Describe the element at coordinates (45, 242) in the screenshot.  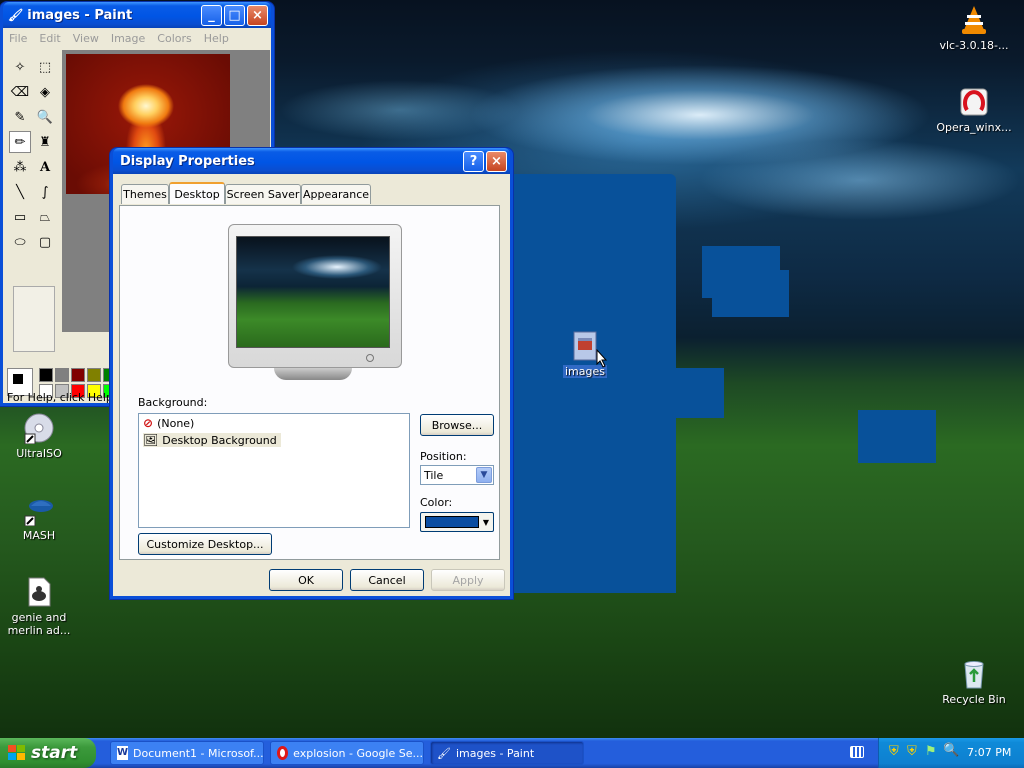
I see `rounded-rect-icon: ▢` at that location.